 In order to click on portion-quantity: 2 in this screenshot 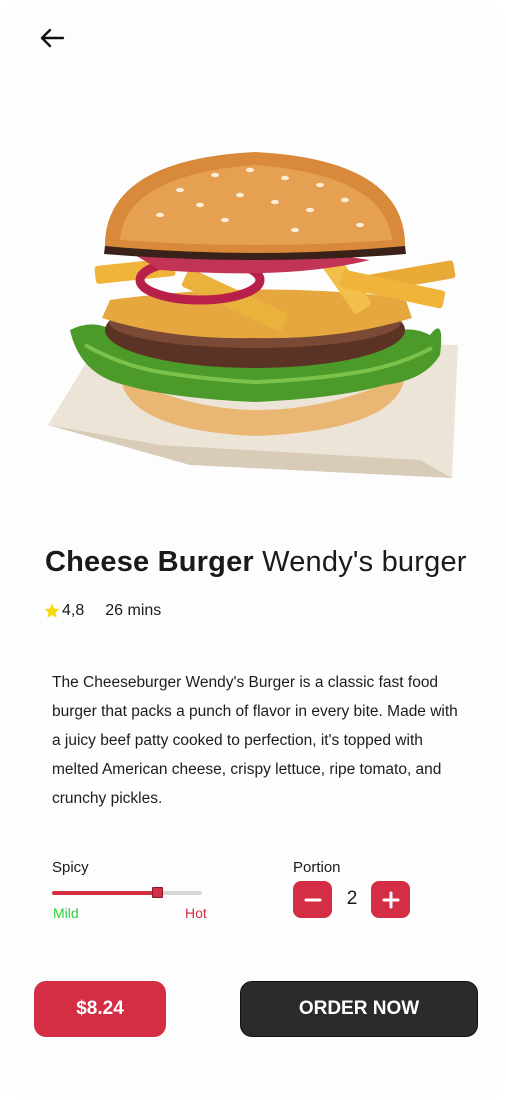, I will do `click(352, 898)`.